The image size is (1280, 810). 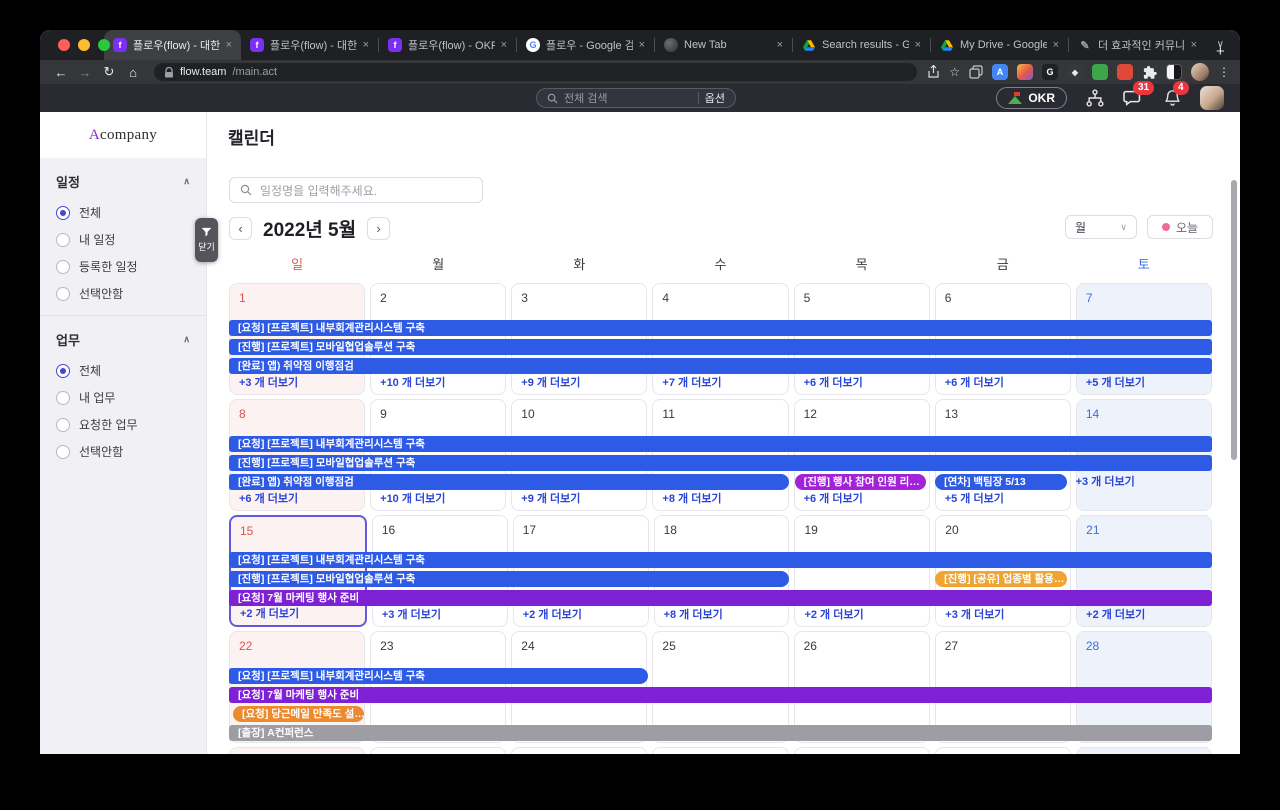 What do you see at coordinates (720, 733) in the screenshot?
I see `event-bar: [출장] A컨퍼런스` at bounding box center [720, 733].